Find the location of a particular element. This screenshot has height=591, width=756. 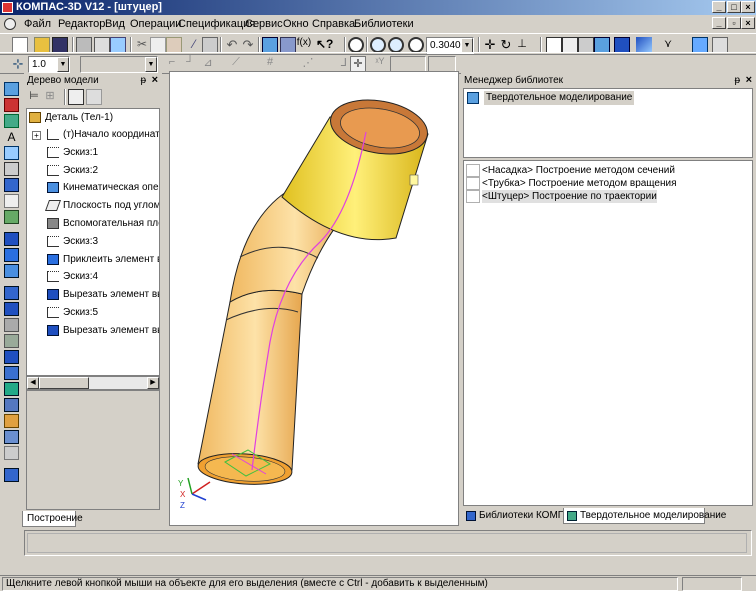

cut-tool-icon is located at coordinates (11, 293).